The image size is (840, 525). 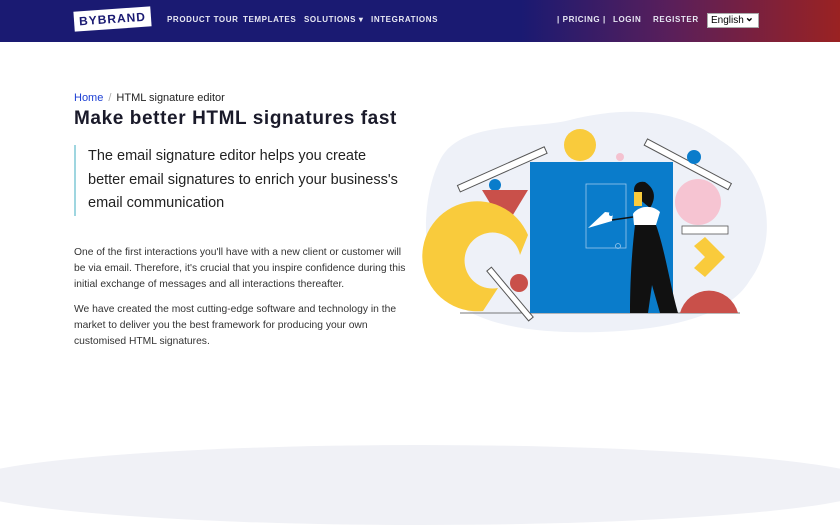 I want to click on nav-product-tour: PRODUCT TOUR, so click(x=203, y=19).